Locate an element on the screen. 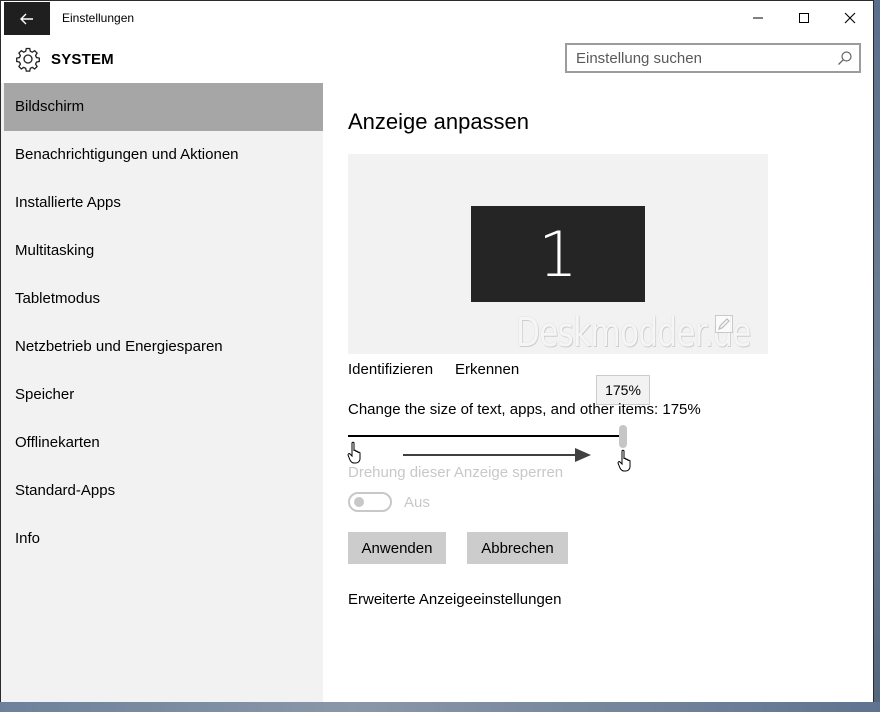 The width and height of the screenshot is (880, 712). sidebar-item-multitasking: Multitasking is located at coordinates (163, 251).